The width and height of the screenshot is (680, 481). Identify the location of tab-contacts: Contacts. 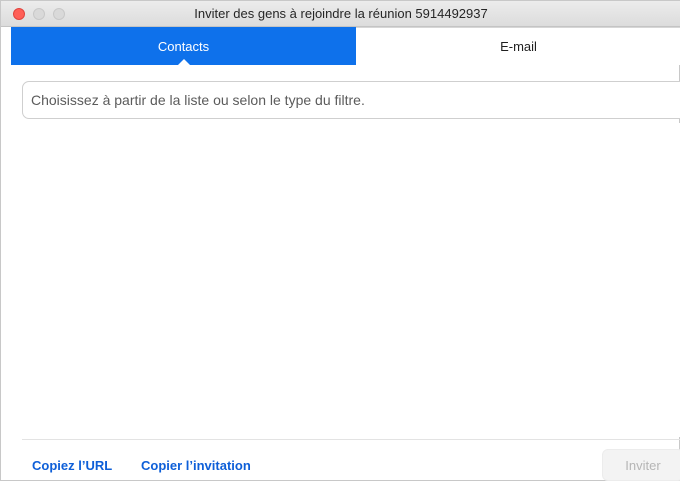
(183, 46).